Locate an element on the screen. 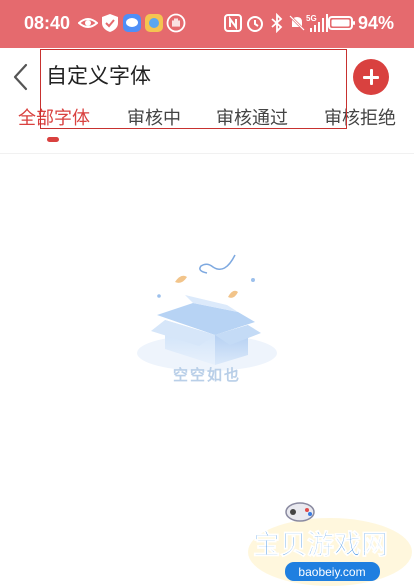 This screenshot has width=414, height=587. svg-text: 5G is located at coordinates (311, 18).